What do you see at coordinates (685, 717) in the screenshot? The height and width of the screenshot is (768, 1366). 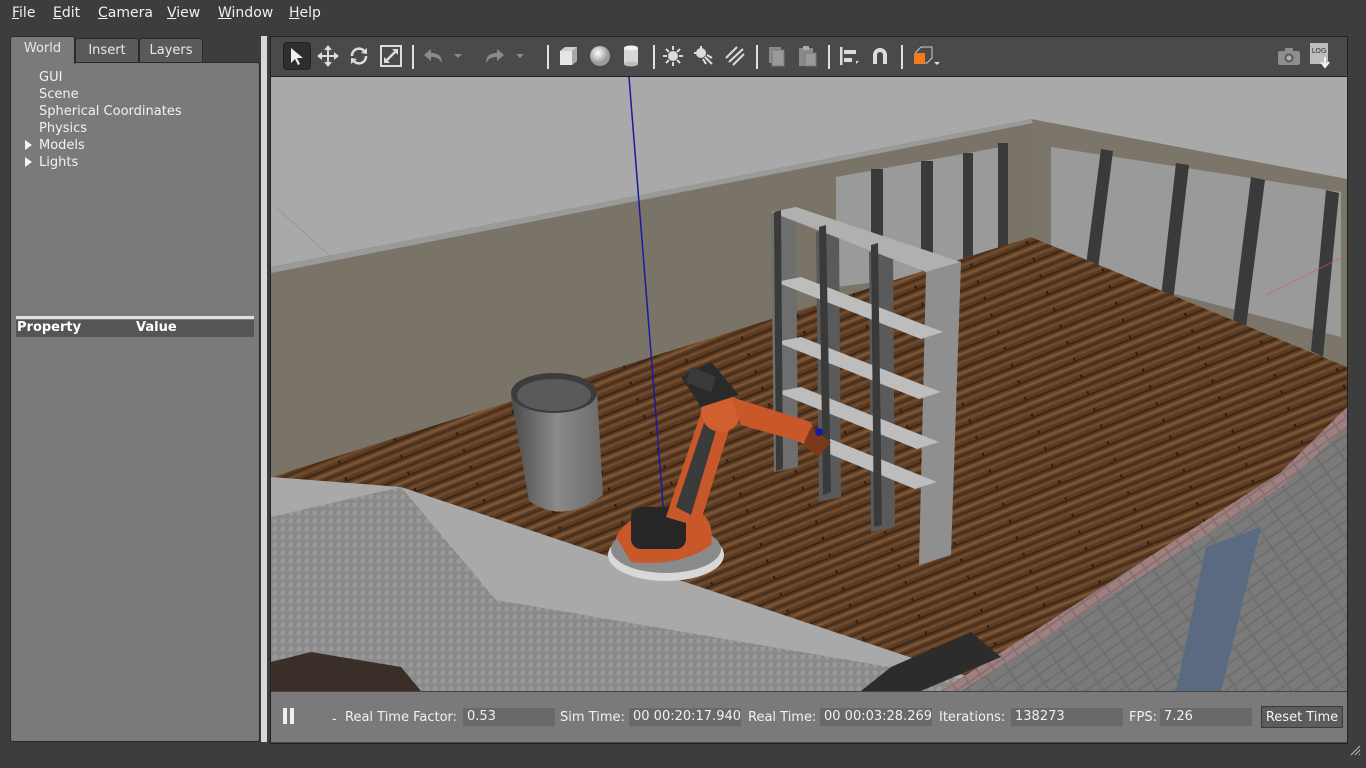 I see `sim-time-value: 00 00:20:17.940` at bounding box center [685, 717].